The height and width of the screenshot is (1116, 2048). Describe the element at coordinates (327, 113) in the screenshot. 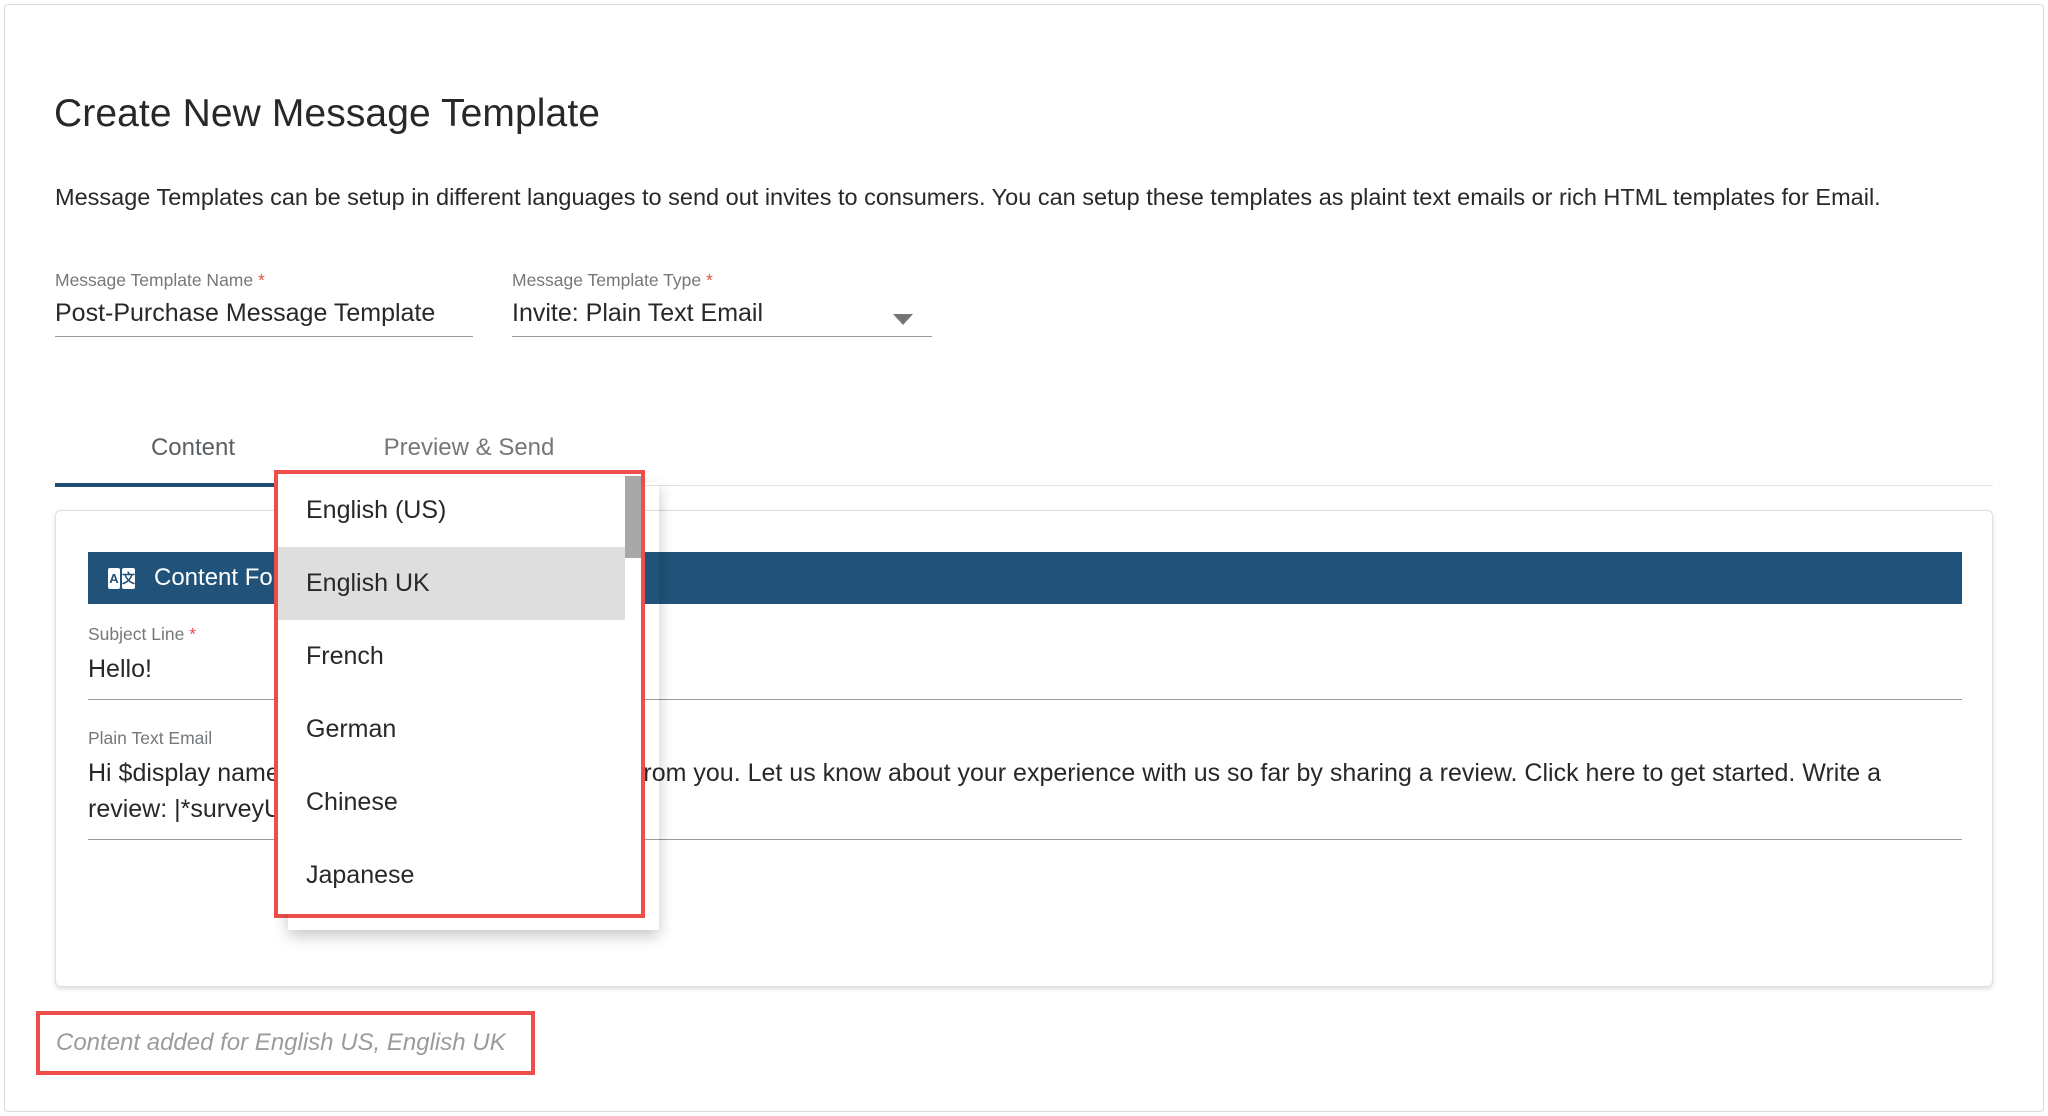

I see `page-title: Create New Message Template` at that location.